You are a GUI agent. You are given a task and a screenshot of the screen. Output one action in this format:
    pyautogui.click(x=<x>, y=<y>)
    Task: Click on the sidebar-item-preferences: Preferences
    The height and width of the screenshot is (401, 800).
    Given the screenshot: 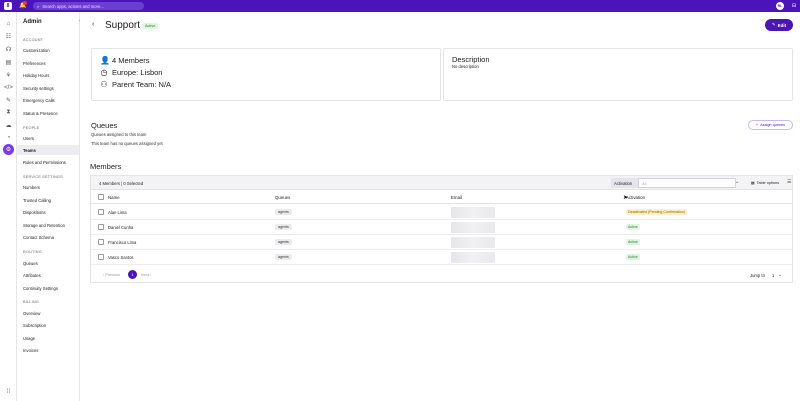 What is the action you would take?
    pyautogui.click(x=48, y=63)
    